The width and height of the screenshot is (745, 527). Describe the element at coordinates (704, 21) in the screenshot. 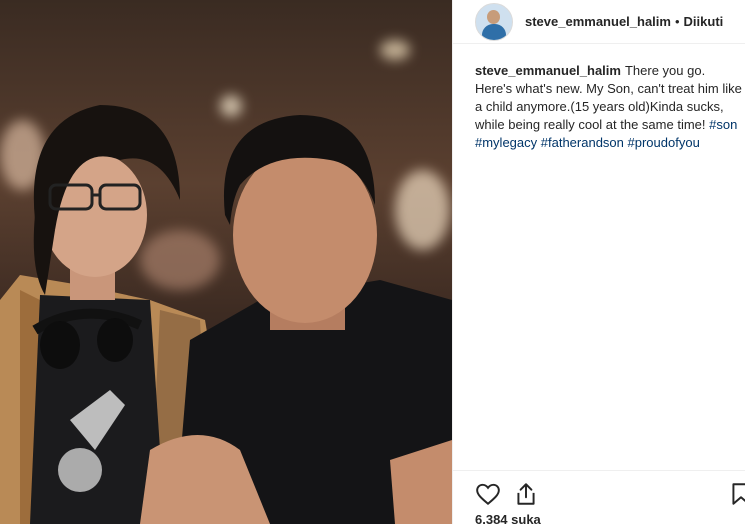

I see `follow-status-button: Diikuti` at that location.